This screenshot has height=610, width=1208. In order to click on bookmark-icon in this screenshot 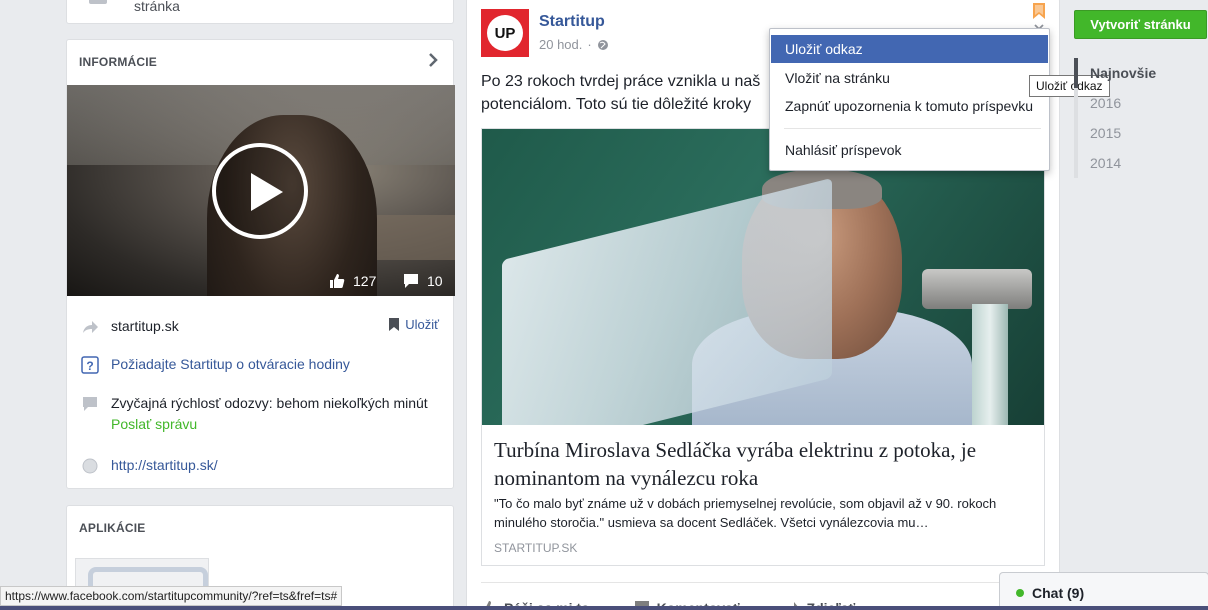, I will do `click(394, 324)`.